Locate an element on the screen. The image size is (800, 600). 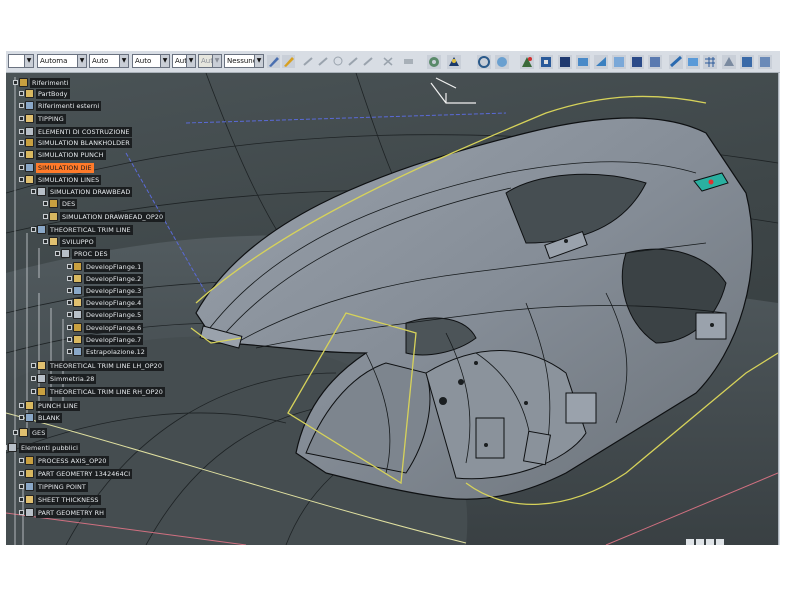
tree-node: THEORETICAL TRIM LINE is located at coordinates (85, 229).